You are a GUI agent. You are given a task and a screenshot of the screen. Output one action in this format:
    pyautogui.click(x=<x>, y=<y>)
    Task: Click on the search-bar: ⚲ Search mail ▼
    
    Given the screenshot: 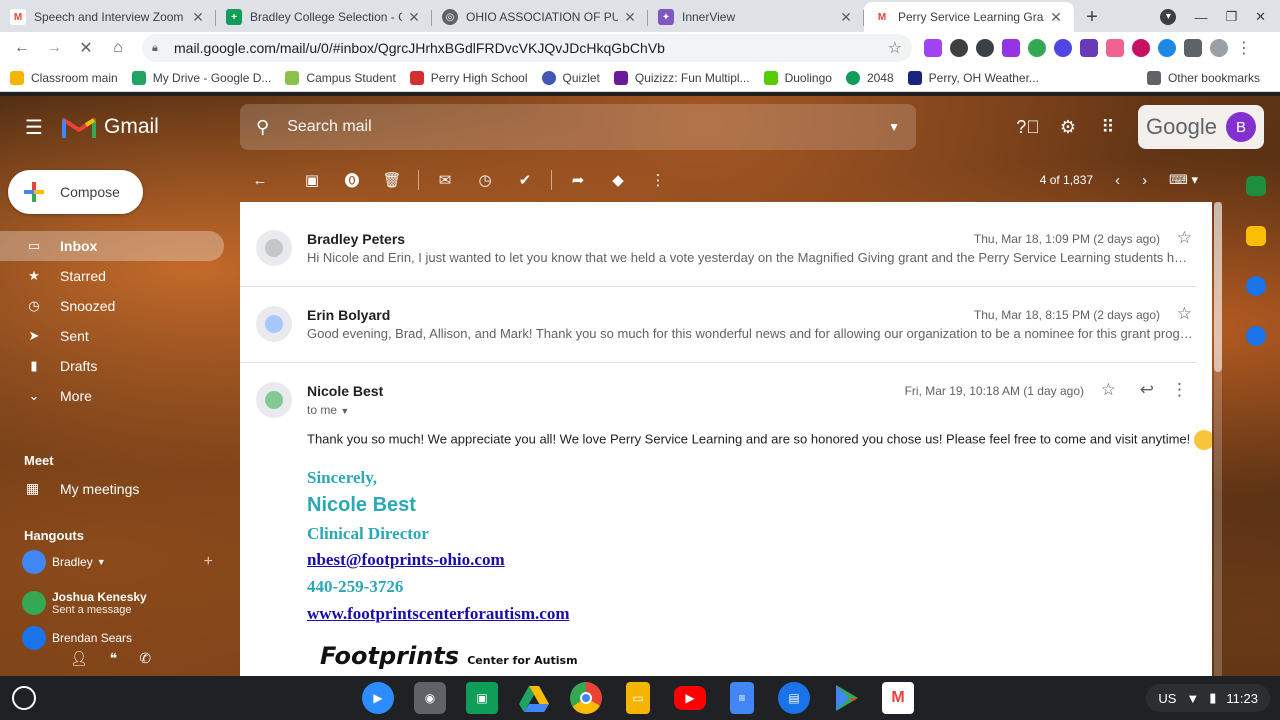 What is the action you would take?
    pyautogui.click(x=578, y=127)
    